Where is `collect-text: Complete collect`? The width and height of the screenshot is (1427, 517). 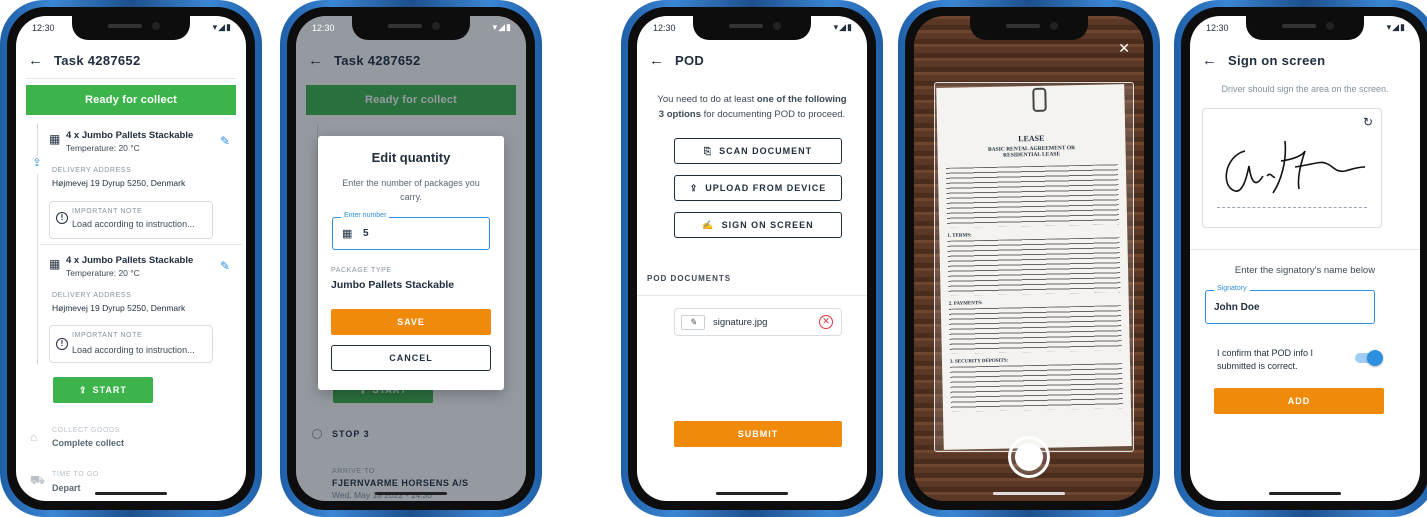
collect-text: Complete collect is located at coordinates (88, 443).